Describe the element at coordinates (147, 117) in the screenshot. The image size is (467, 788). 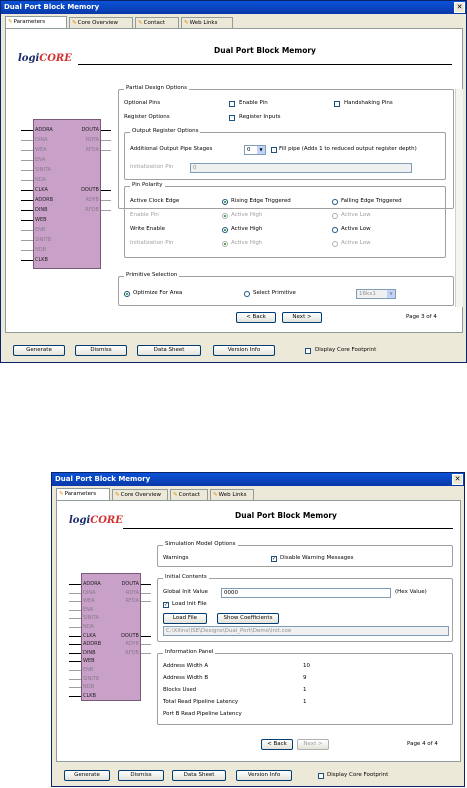
I see `register-options-label: Register Options` at that location.